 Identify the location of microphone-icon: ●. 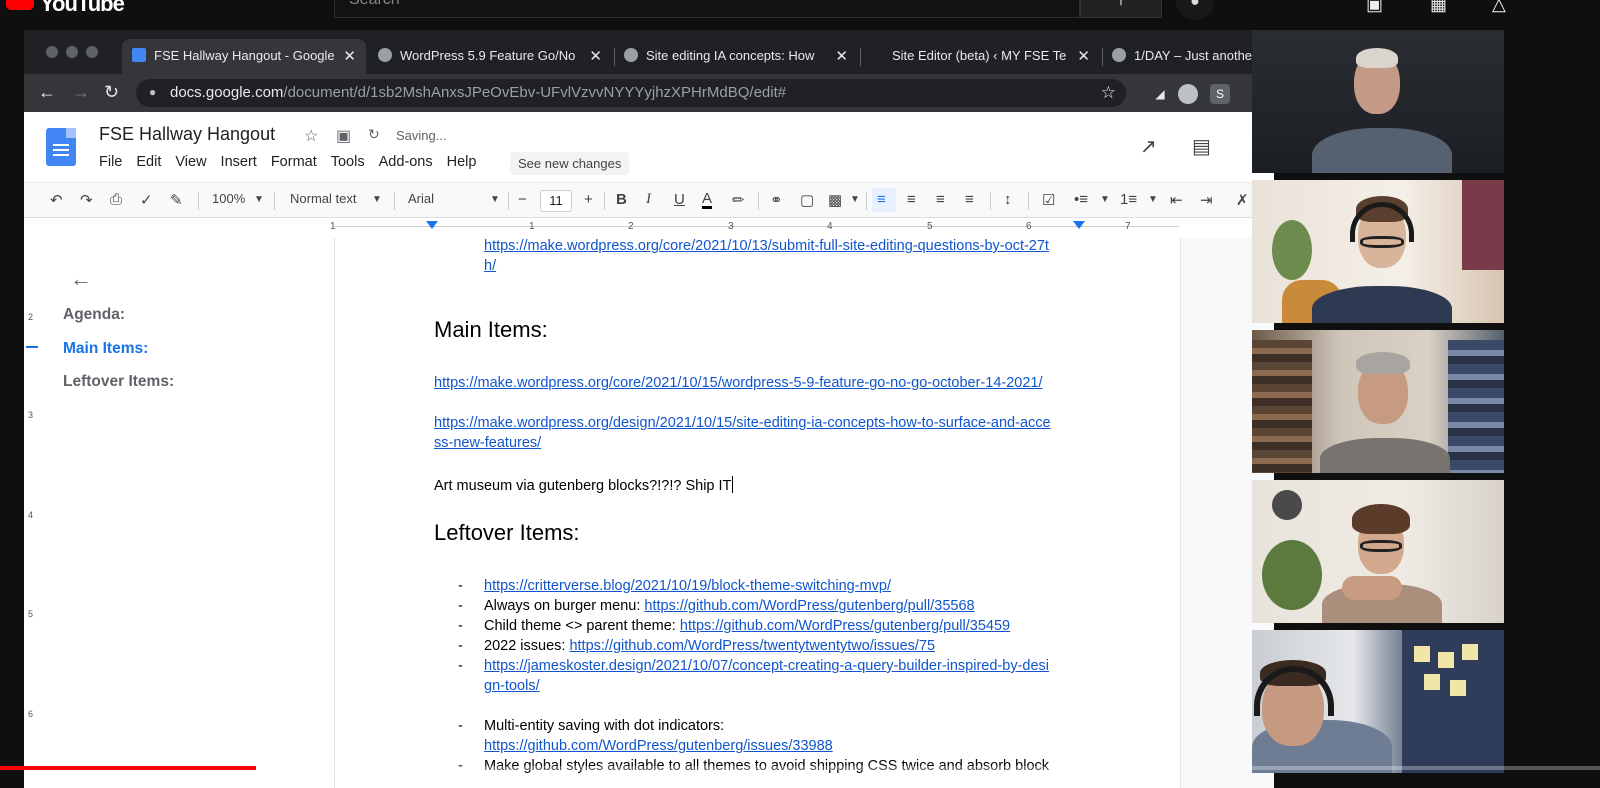
(1195, 10).